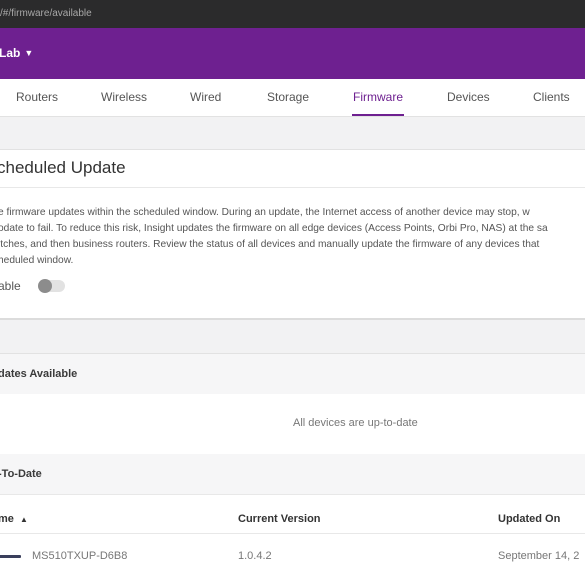 This screenshot has height=585, width=585. I want to click on tab-firmware: Firmware, so click(378, 103).